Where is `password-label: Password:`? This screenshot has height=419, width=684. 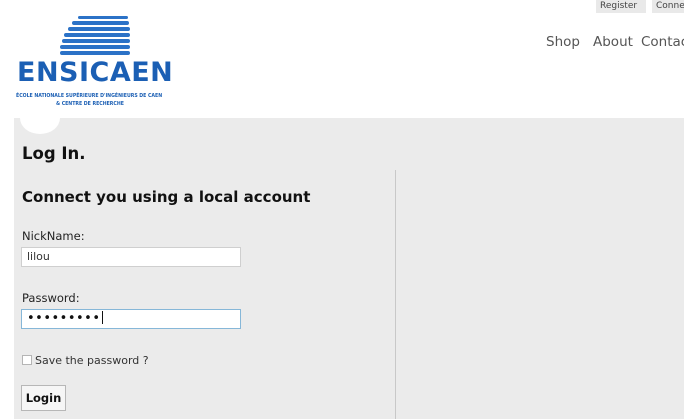 password-label: Password: is located at coordinates (51, 298).